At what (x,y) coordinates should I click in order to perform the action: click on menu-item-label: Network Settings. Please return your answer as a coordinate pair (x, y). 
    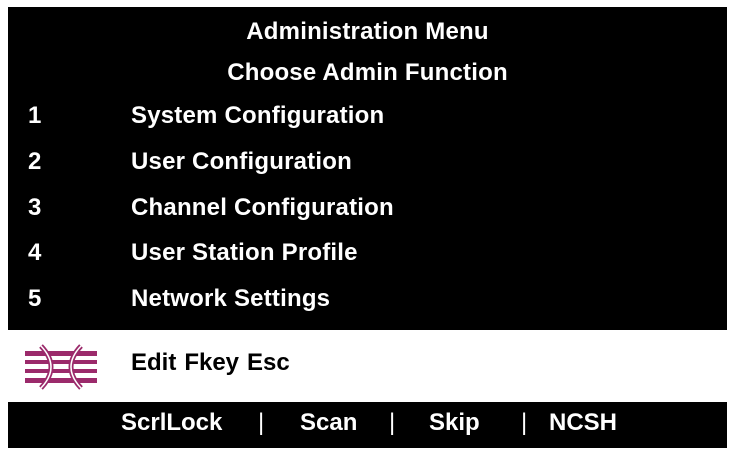
    Looking at the image, I should click on (231, 298).